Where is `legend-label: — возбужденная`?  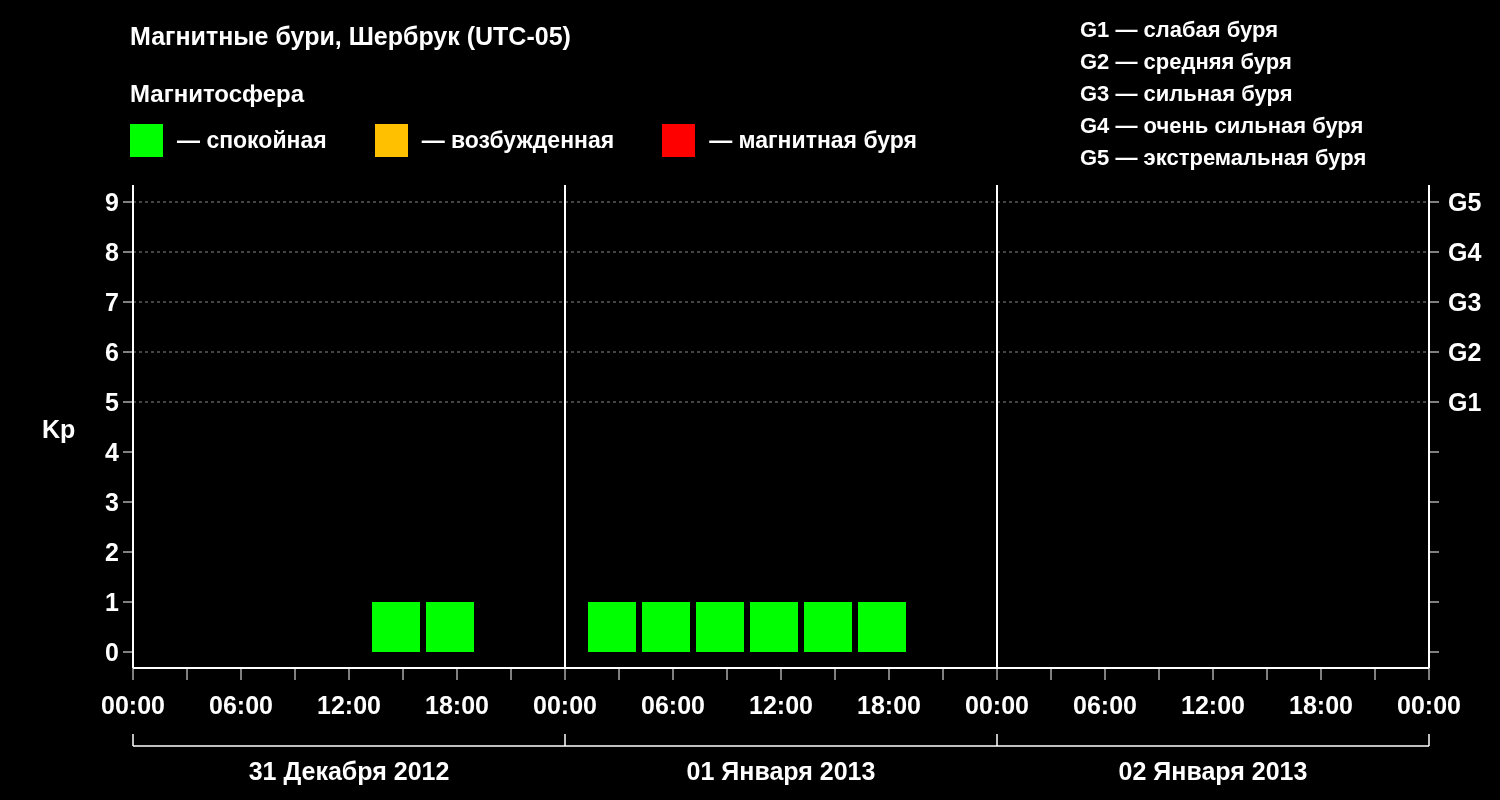
legend-label: — возбужденная is located at coordinates (518, 140).